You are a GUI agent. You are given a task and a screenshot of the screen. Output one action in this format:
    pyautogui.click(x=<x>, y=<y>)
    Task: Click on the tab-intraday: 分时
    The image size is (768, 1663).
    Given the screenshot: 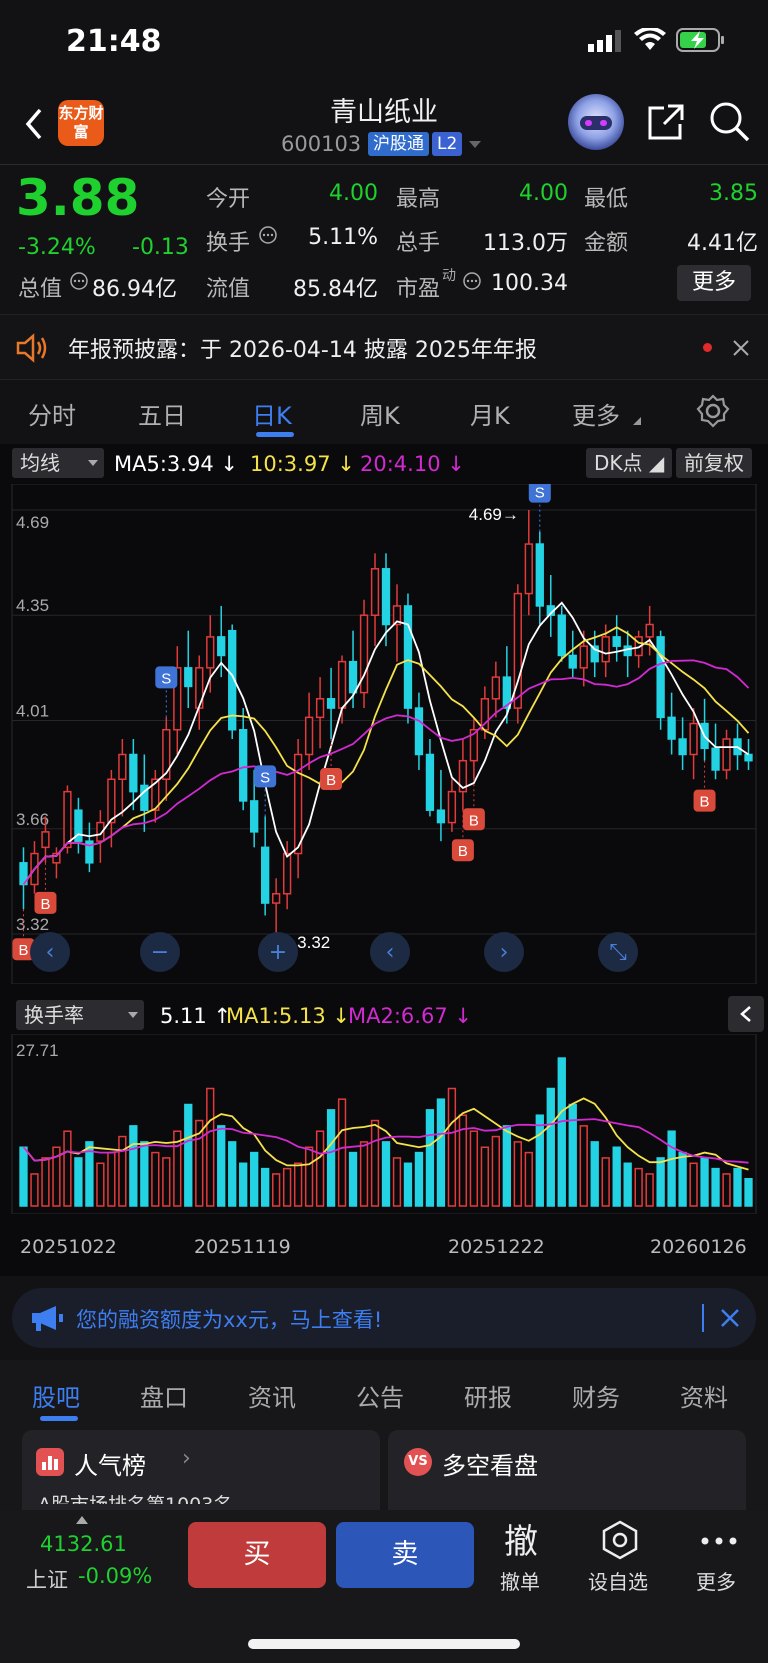 What is the action you would take?
    pyautogui.click(x=52, y=413)
    